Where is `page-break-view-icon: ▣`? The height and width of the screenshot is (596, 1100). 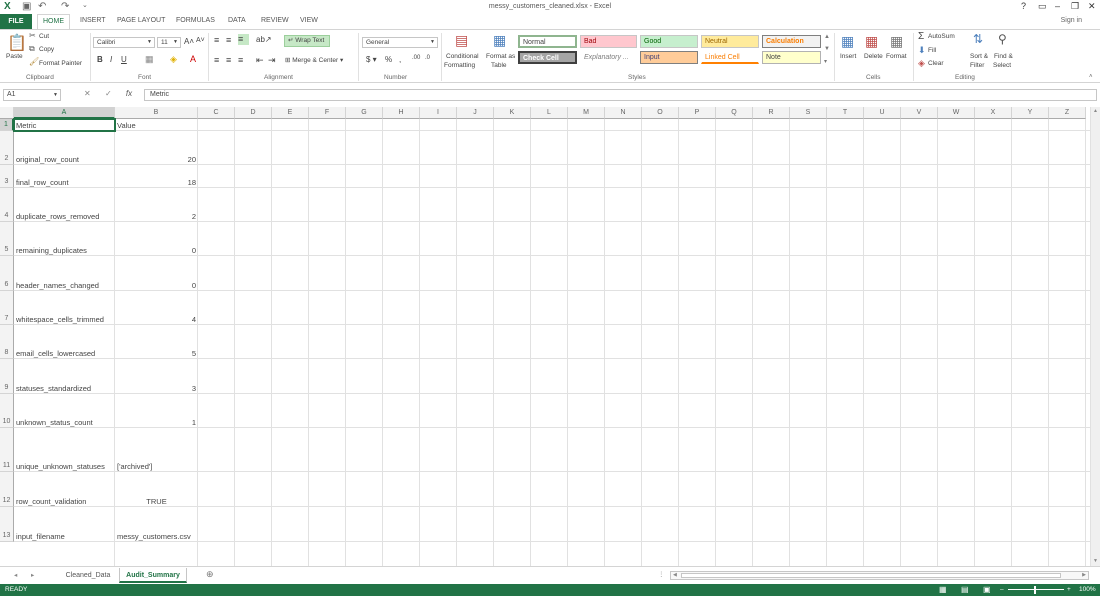 page-break-view-icon: ▣ is located at coordinates (987, 590).